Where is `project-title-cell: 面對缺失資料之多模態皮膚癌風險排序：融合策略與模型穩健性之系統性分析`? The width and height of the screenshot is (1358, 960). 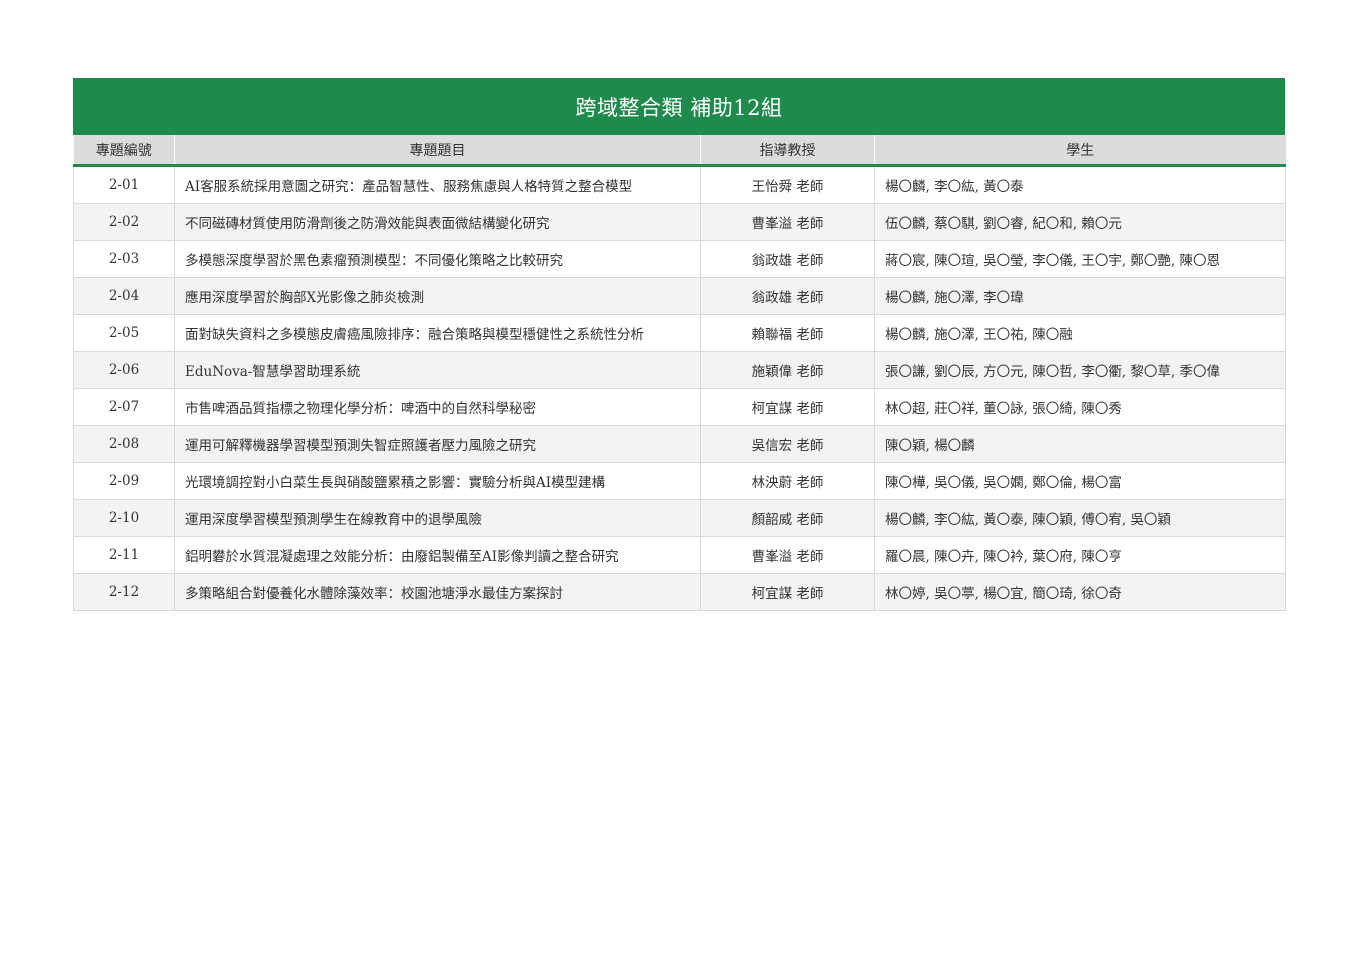 project-title-cell: 面對缺失資料之多模態皮膚癌風險排序：融合策略與模型穩健性之系統性分析 is located at coordinates (437, 333).